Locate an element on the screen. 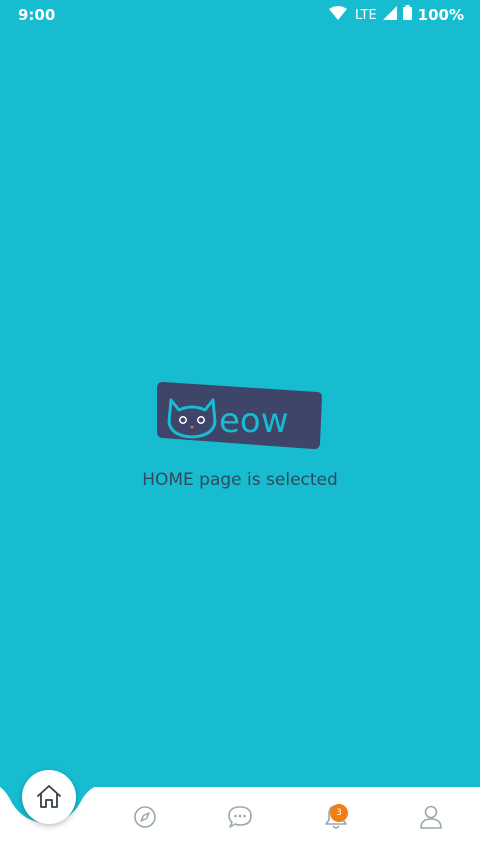 The width and height of the screenshot is (480, 847). compass-icon is located at coordinates (145, 817).